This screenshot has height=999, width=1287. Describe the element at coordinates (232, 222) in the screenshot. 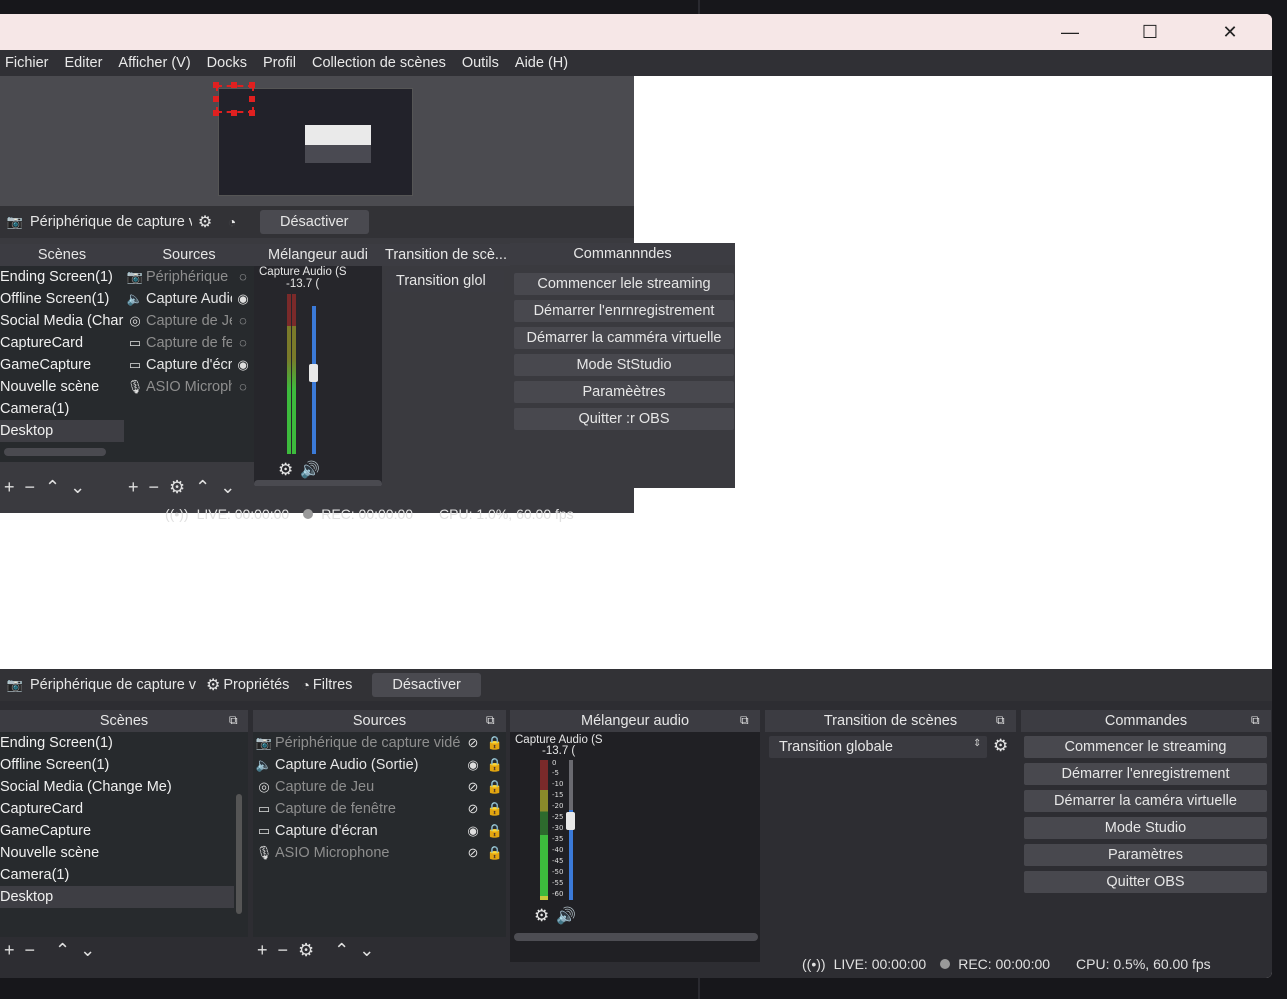

I see `filter-icon: ◔` at that location.